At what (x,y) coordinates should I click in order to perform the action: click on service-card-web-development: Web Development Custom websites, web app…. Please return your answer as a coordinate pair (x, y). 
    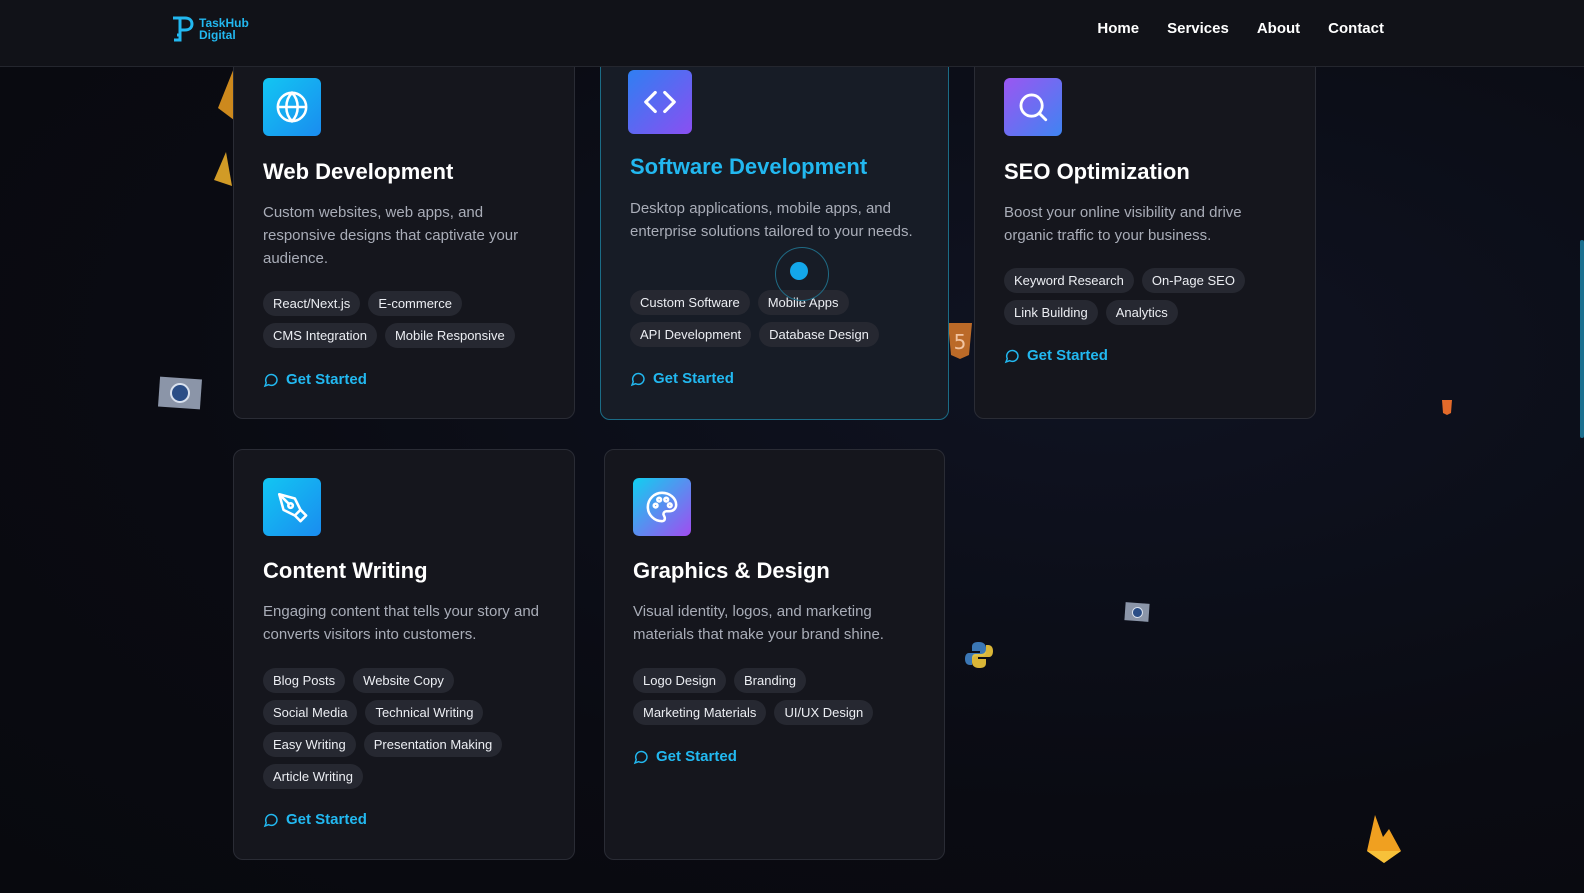
    Looking at the image, I should click on (404, 229).